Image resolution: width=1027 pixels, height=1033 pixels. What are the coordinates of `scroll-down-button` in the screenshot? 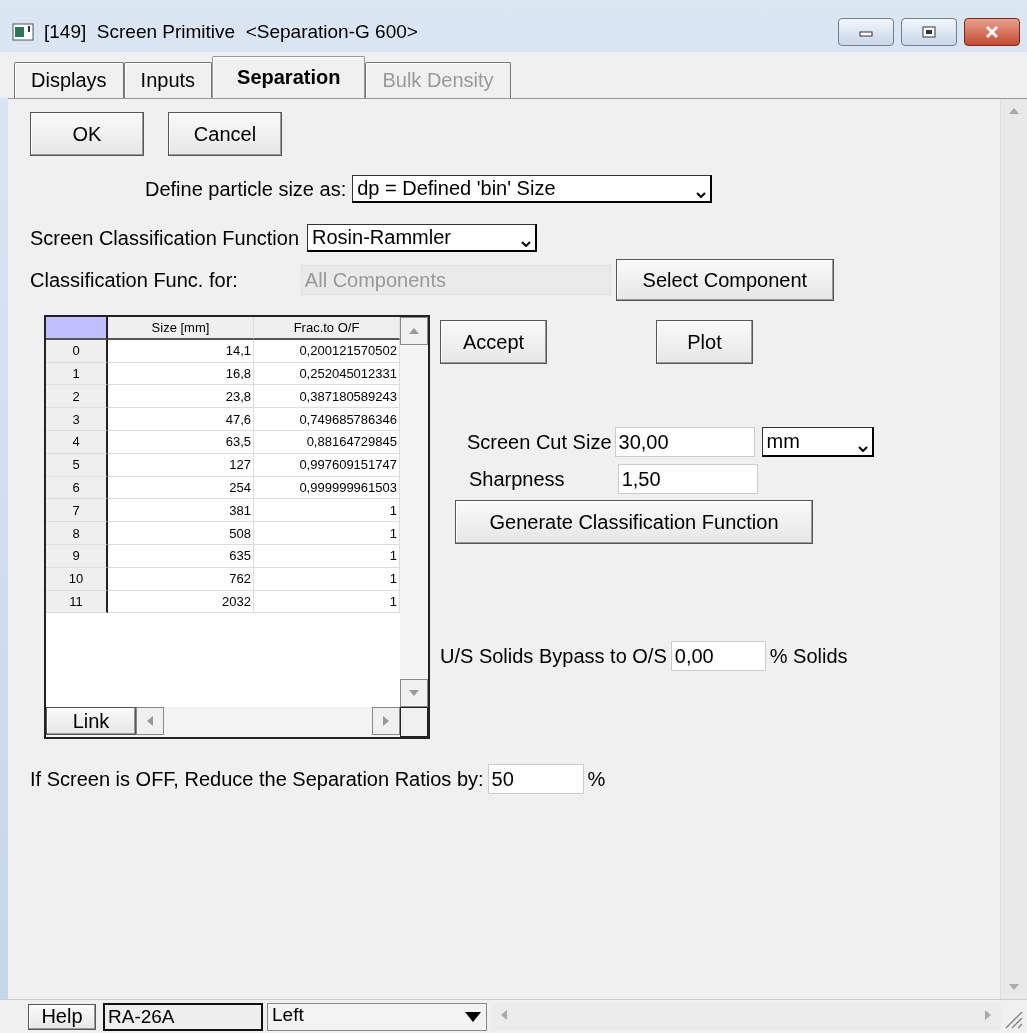 It's located at (414, 693).